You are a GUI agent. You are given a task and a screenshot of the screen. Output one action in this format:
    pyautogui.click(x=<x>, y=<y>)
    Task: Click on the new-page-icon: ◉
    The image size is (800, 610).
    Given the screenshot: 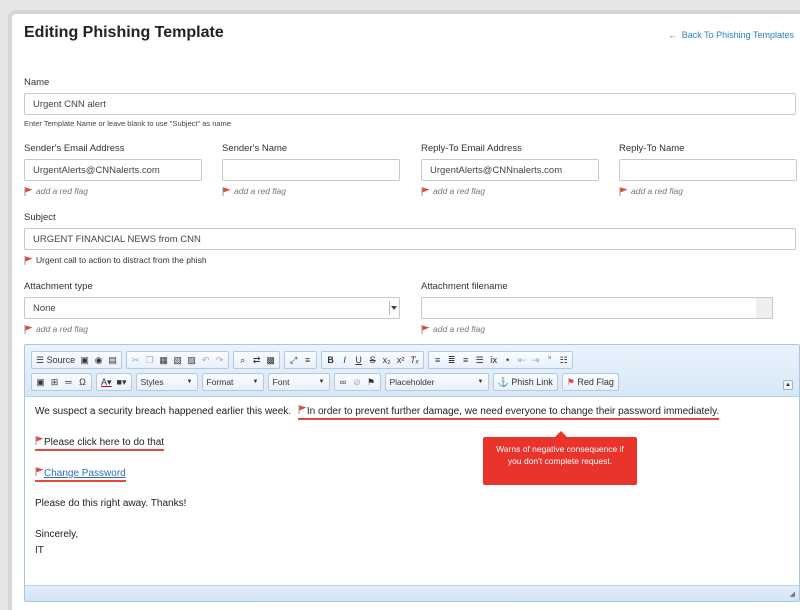 What is the action you would take?
    pyautogui.click(x=98, y=360)
    